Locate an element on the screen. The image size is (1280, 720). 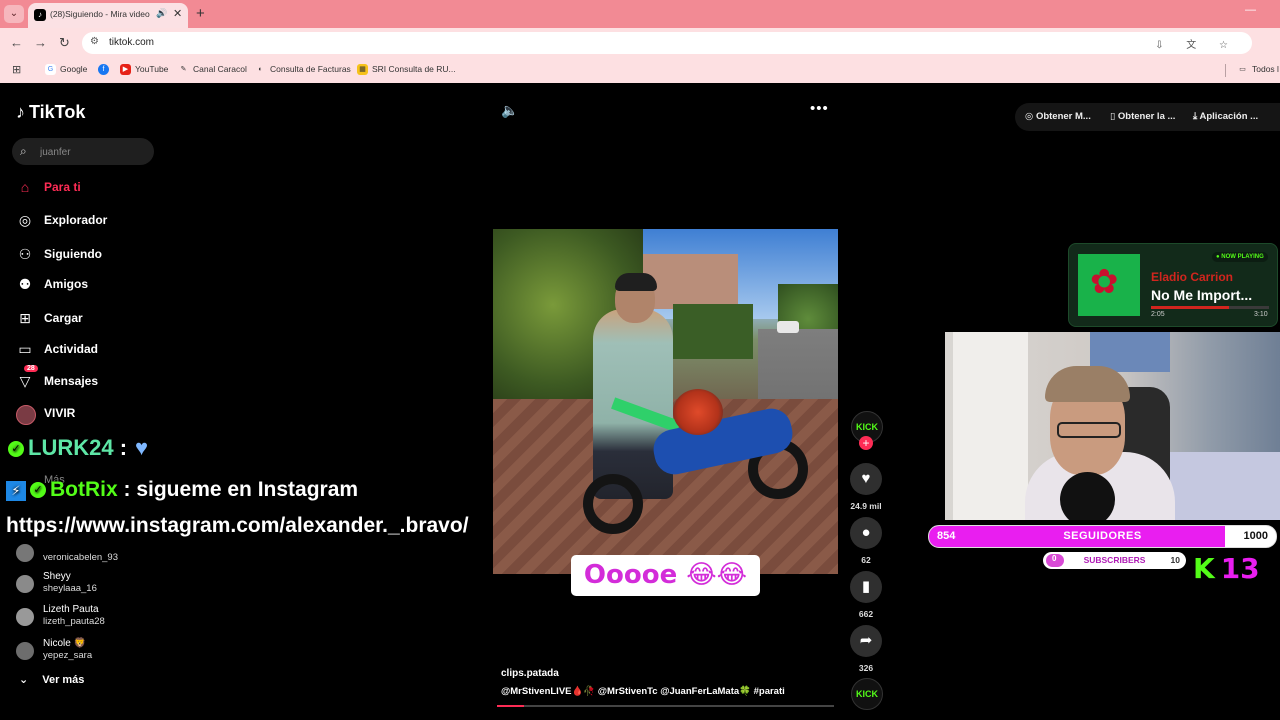
chat-message: ✓ LURK24 : ♥ is located at coordinates (78, 448).